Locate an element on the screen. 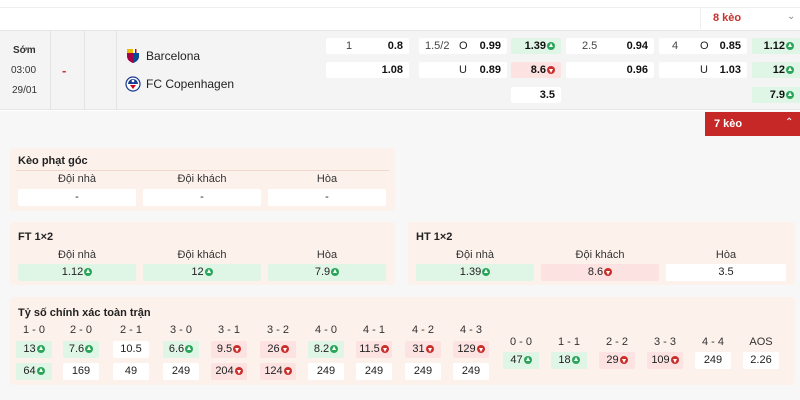  x12-draw-value: 3.5 is located at coordinates (547, 95).